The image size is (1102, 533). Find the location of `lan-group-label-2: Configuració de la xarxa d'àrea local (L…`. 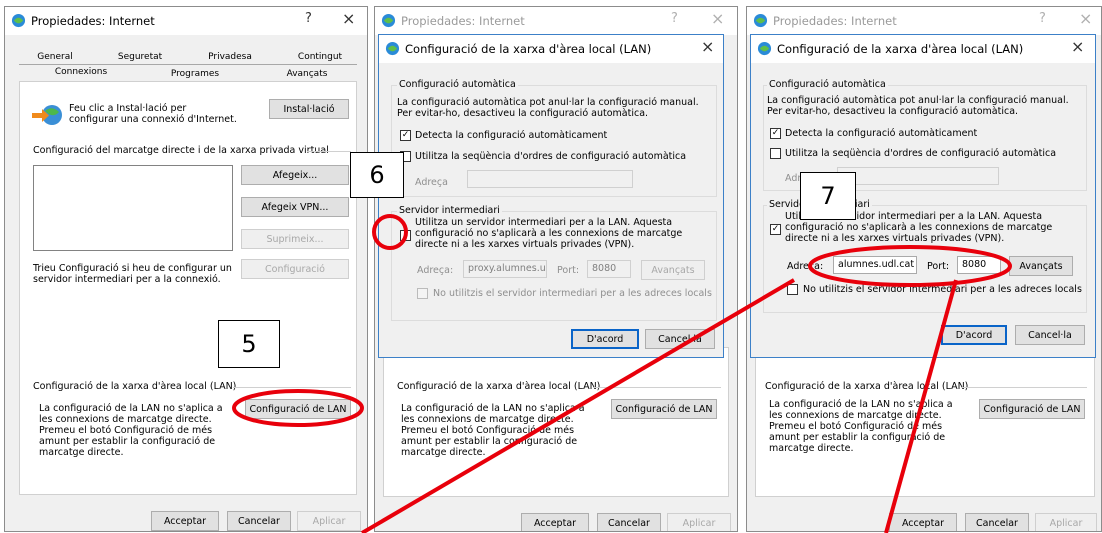

lan-group-label-2: Configuració de la xarxa d'àrea local (L… is located at coordinates (499, 386).